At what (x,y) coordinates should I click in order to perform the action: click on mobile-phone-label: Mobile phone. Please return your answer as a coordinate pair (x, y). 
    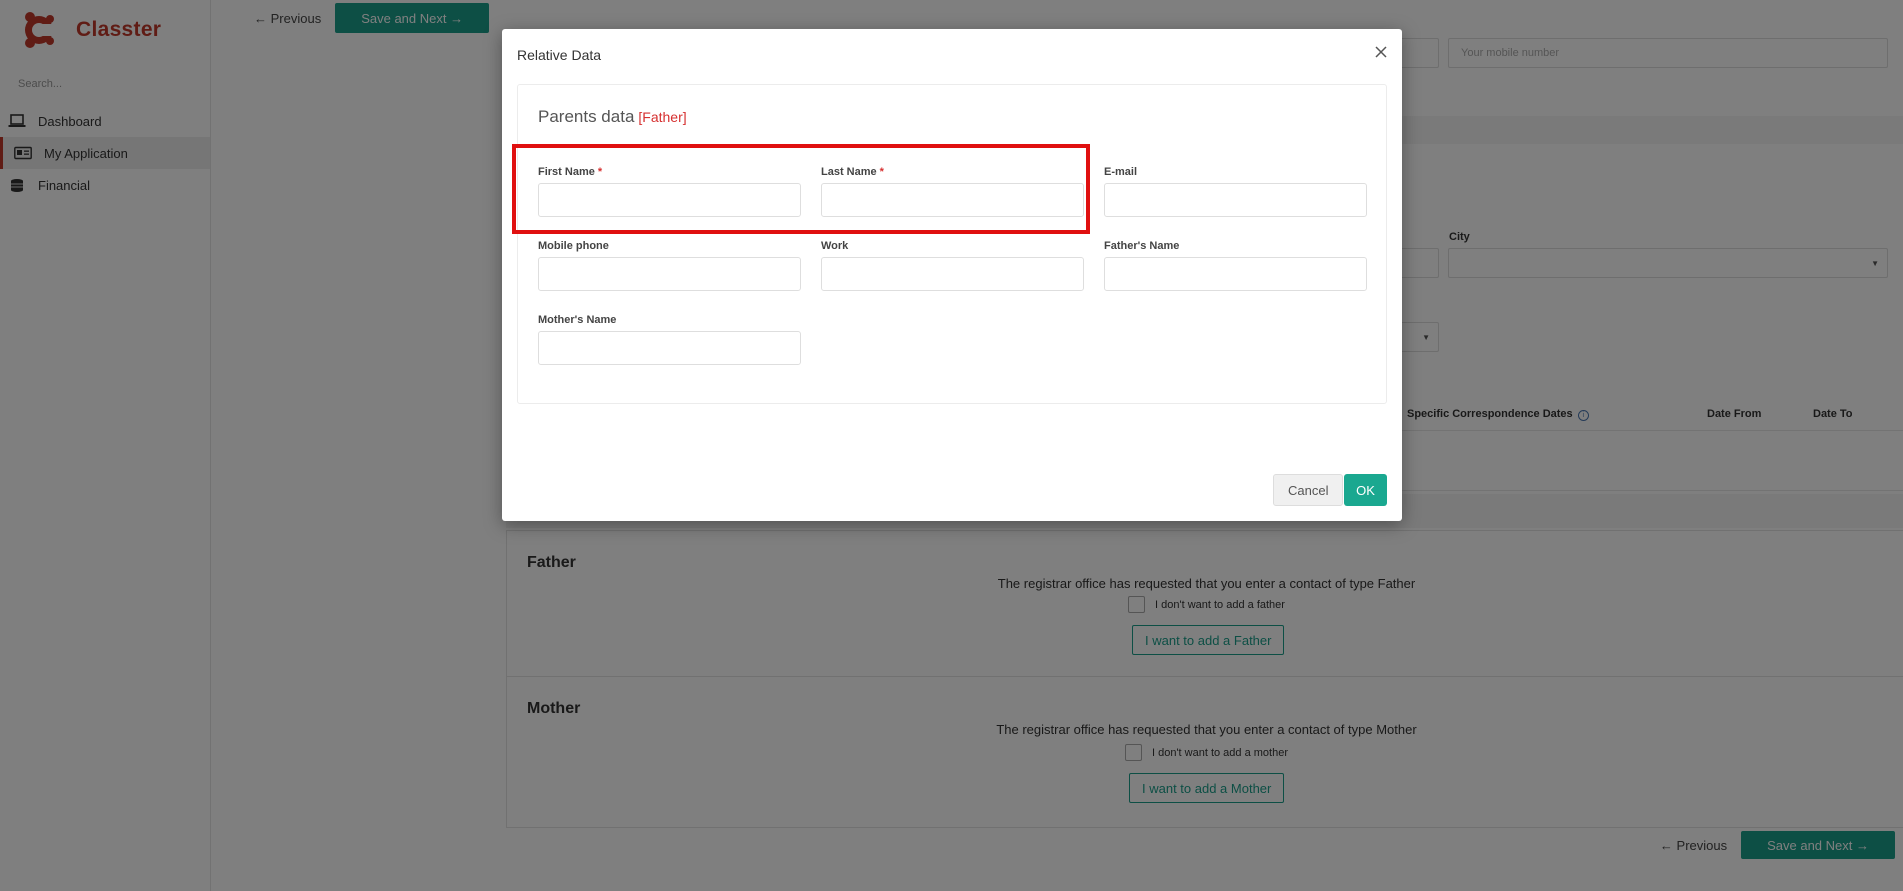
    Looking at the image, I should click on (573, 246).